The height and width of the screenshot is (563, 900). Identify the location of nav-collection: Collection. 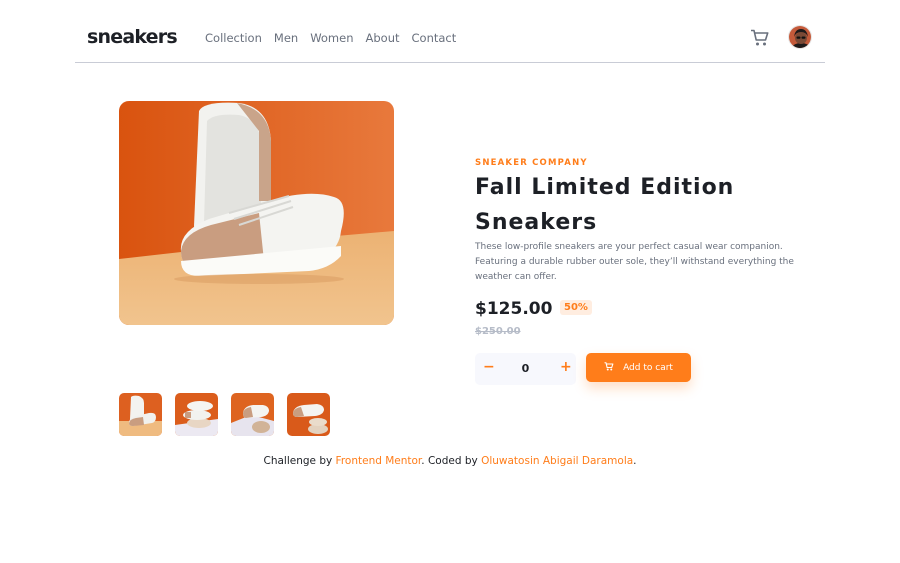
(233, 38).